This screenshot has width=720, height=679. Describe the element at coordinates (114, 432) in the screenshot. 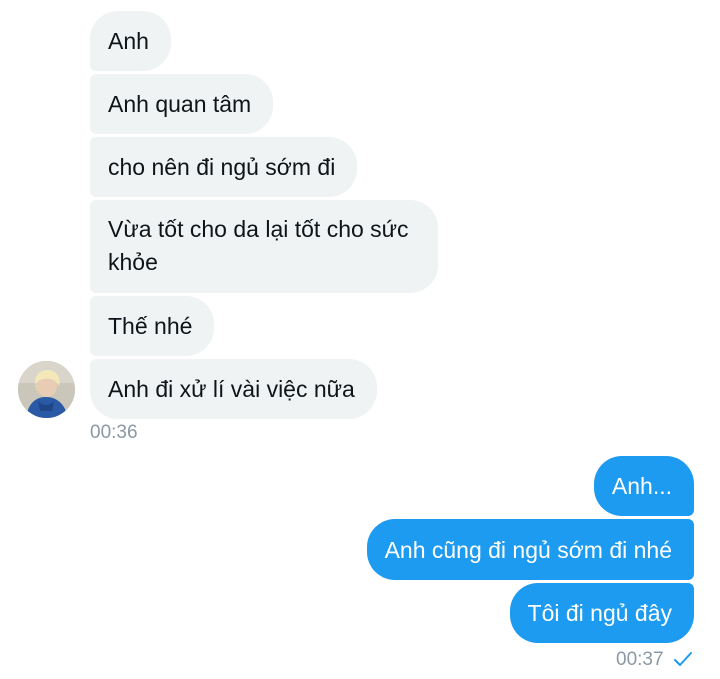

I see `message-timestamp: 00:36` at that location.